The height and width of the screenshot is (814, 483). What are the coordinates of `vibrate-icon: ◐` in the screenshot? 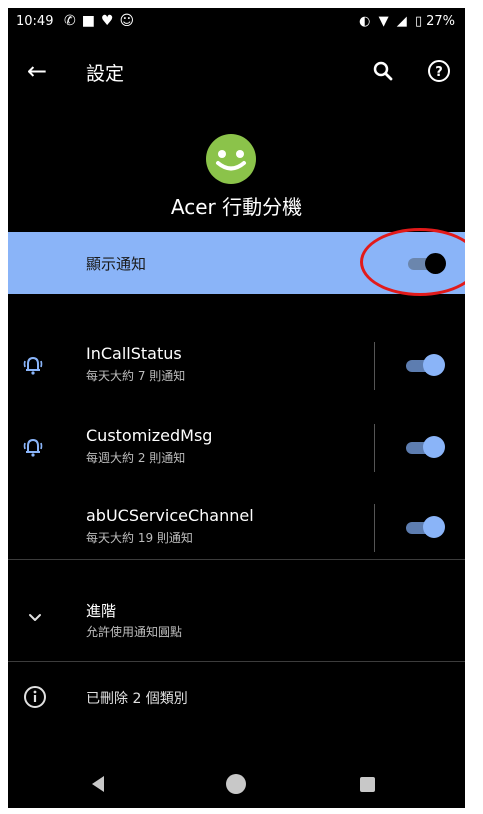 It's located at (365, 21).